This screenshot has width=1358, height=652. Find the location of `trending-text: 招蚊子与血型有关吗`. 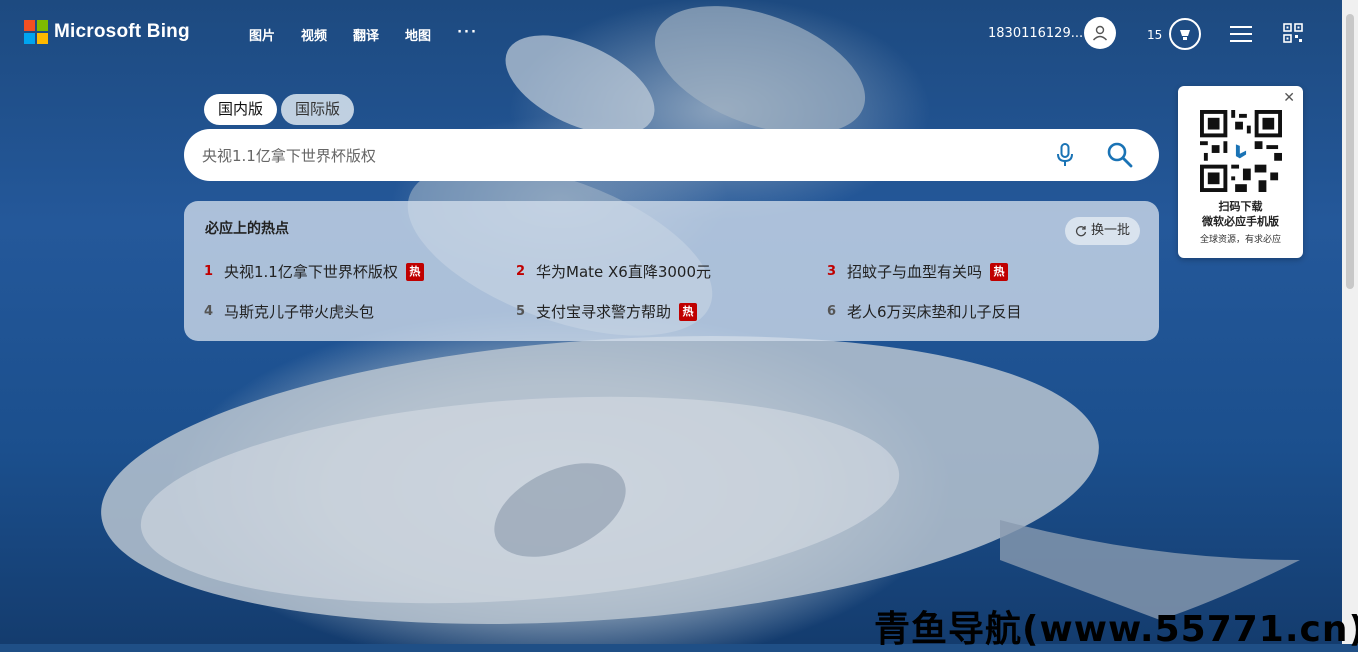

trending-text: 招蚊子与血型有关吗 is located at coordinates (915, 272).